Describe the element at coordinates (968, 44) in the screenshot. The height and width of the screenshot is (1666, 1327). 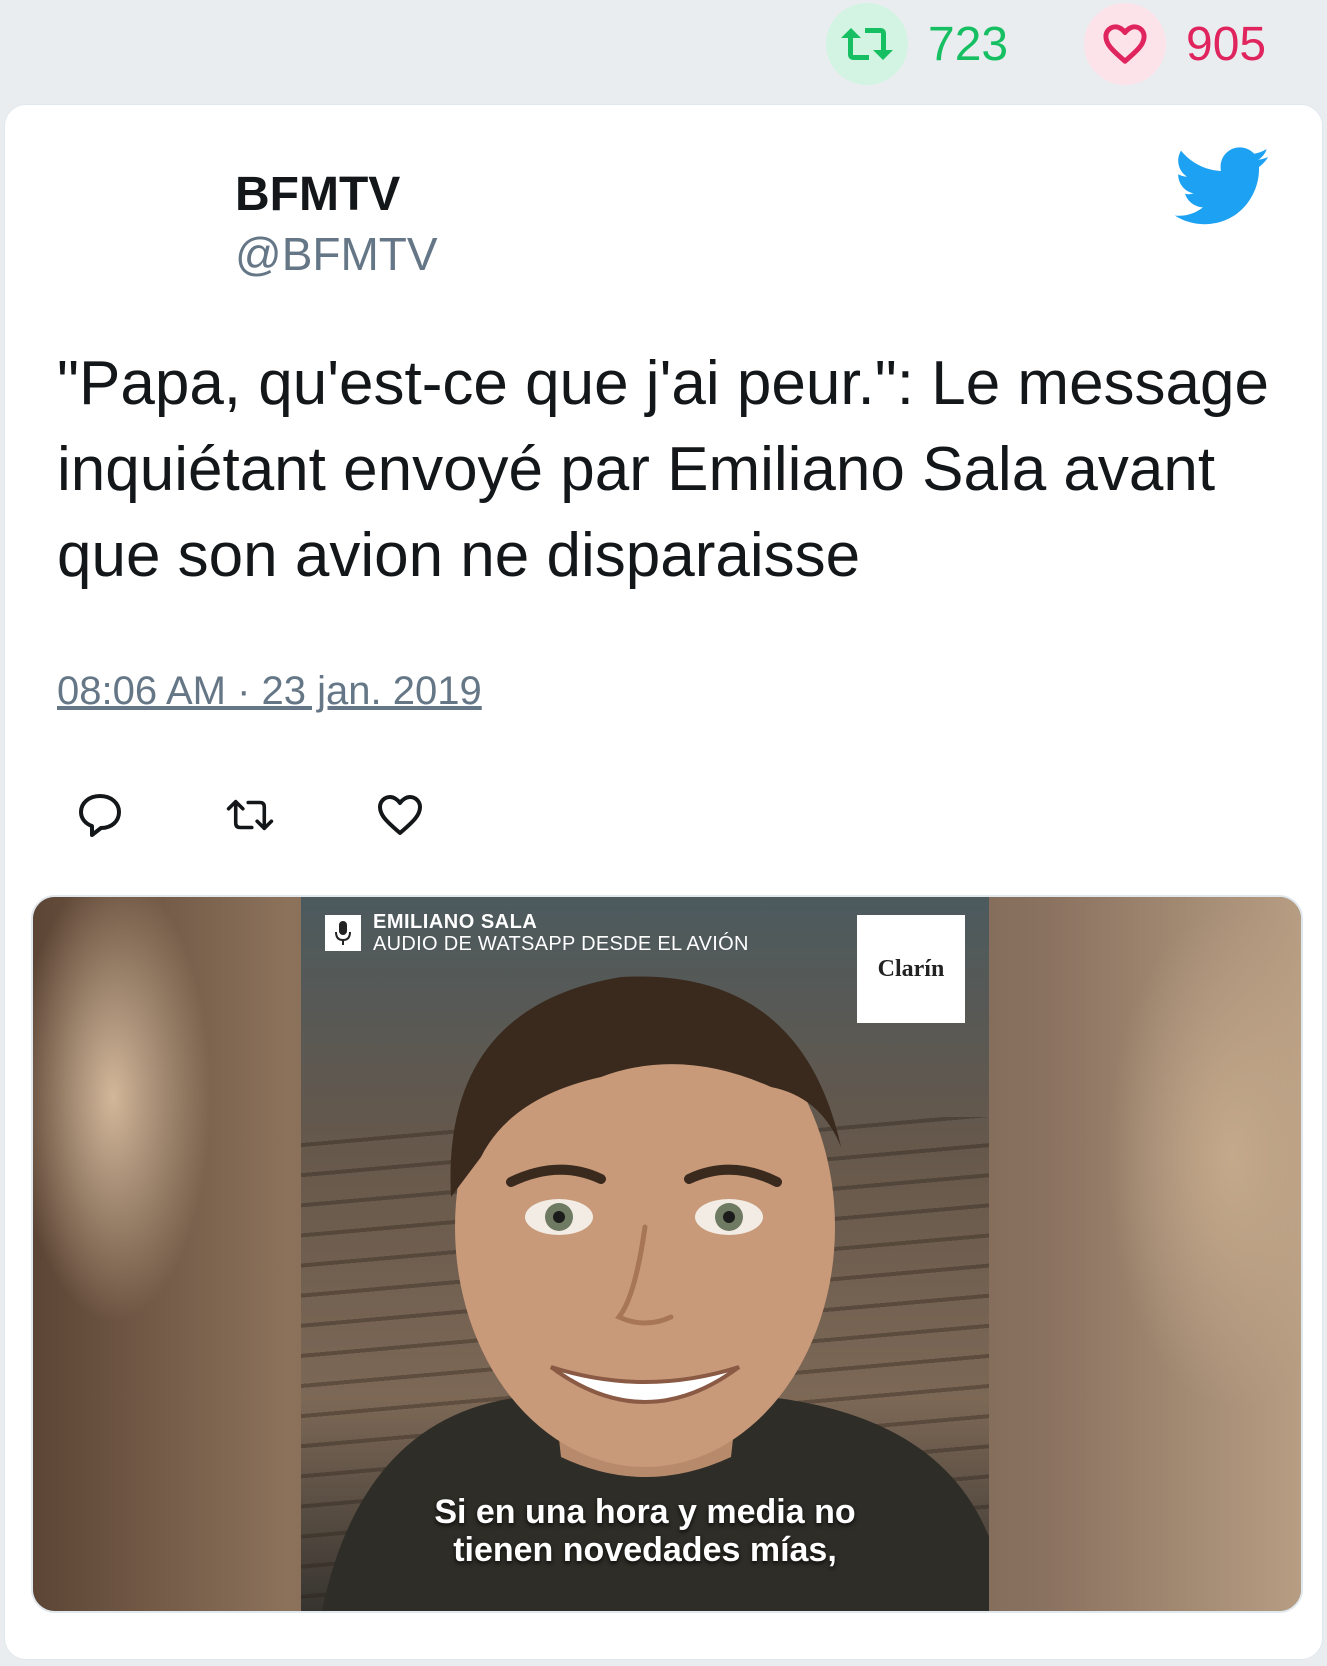
I see `retweet-count: 723` at that location.